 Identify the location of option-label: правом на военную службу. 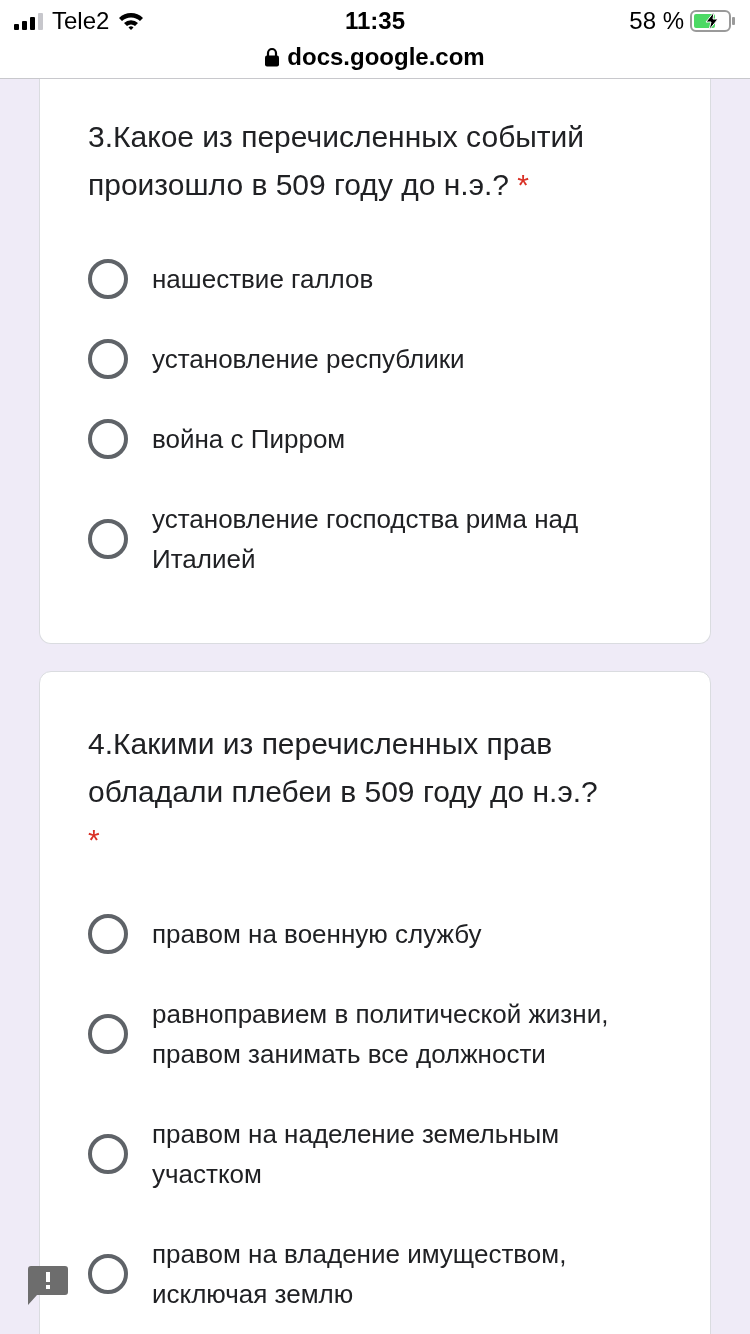
(317, 934).